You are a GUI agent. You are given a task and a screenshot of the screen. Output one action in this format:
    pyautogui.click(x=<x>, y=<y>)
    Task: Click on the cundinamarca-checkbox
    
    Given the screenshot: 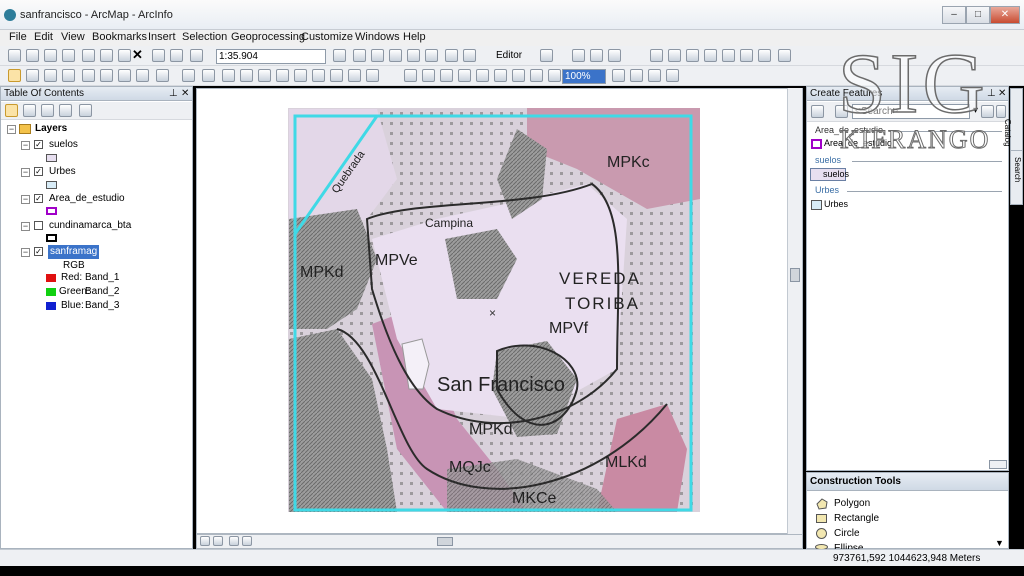 What is the action you would take?
    pyautogui.click(x=38, y=225)
    